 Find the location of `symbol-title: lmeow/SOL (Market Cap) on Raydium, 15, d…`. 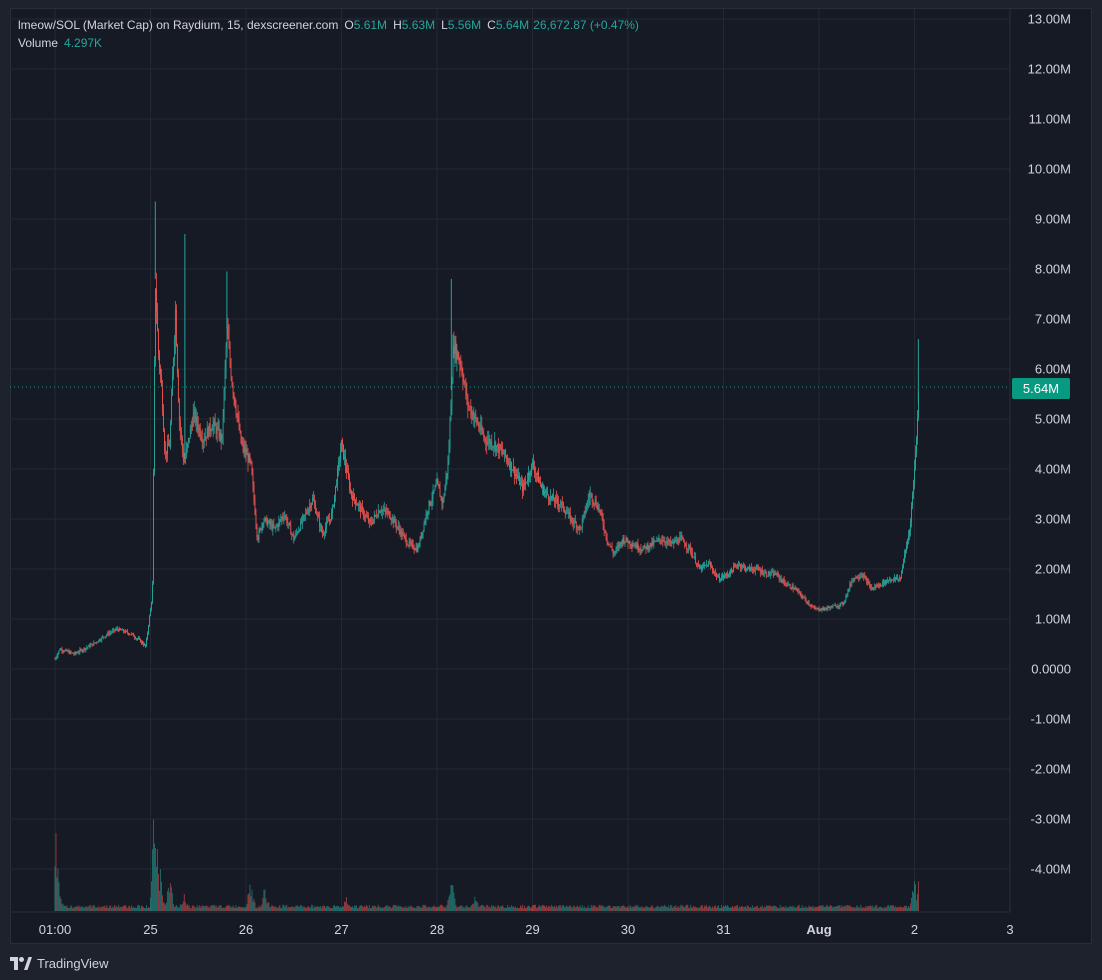

symbol-title: lmeow/SOL (Market Cap) on Raydium, 15, d… is located at coordinates (178, 25).